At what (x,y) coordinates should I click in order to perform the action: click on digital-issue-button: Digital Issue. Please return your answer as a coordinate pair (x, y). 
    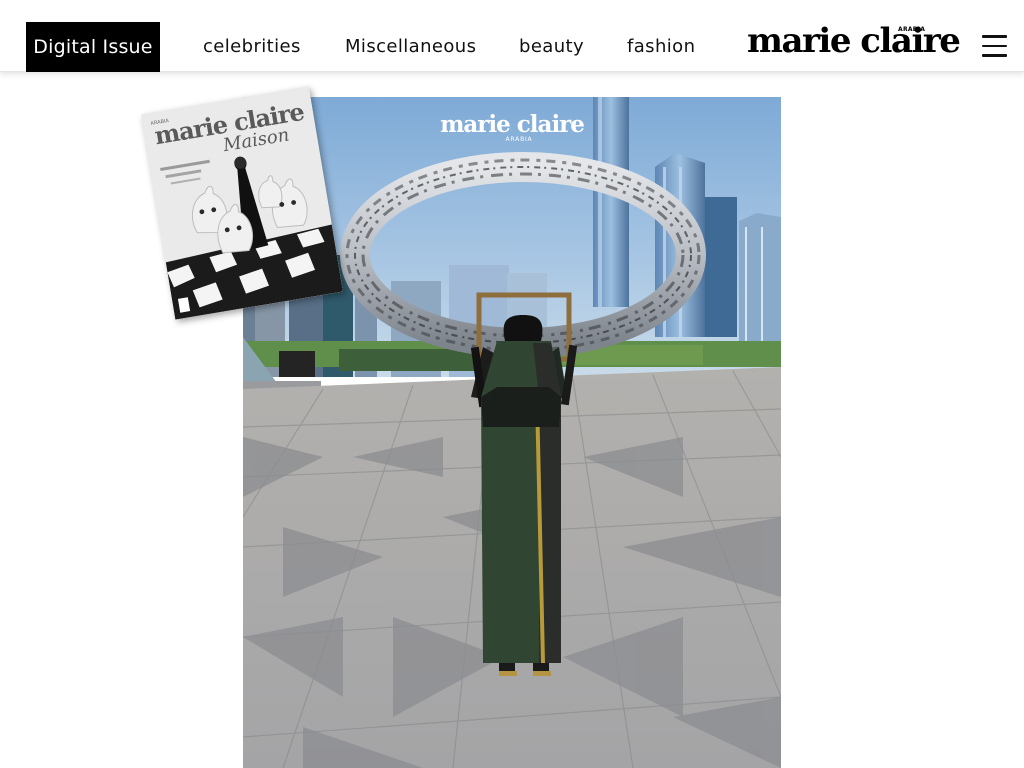
    Looking at the image, I should click on (93, 47).